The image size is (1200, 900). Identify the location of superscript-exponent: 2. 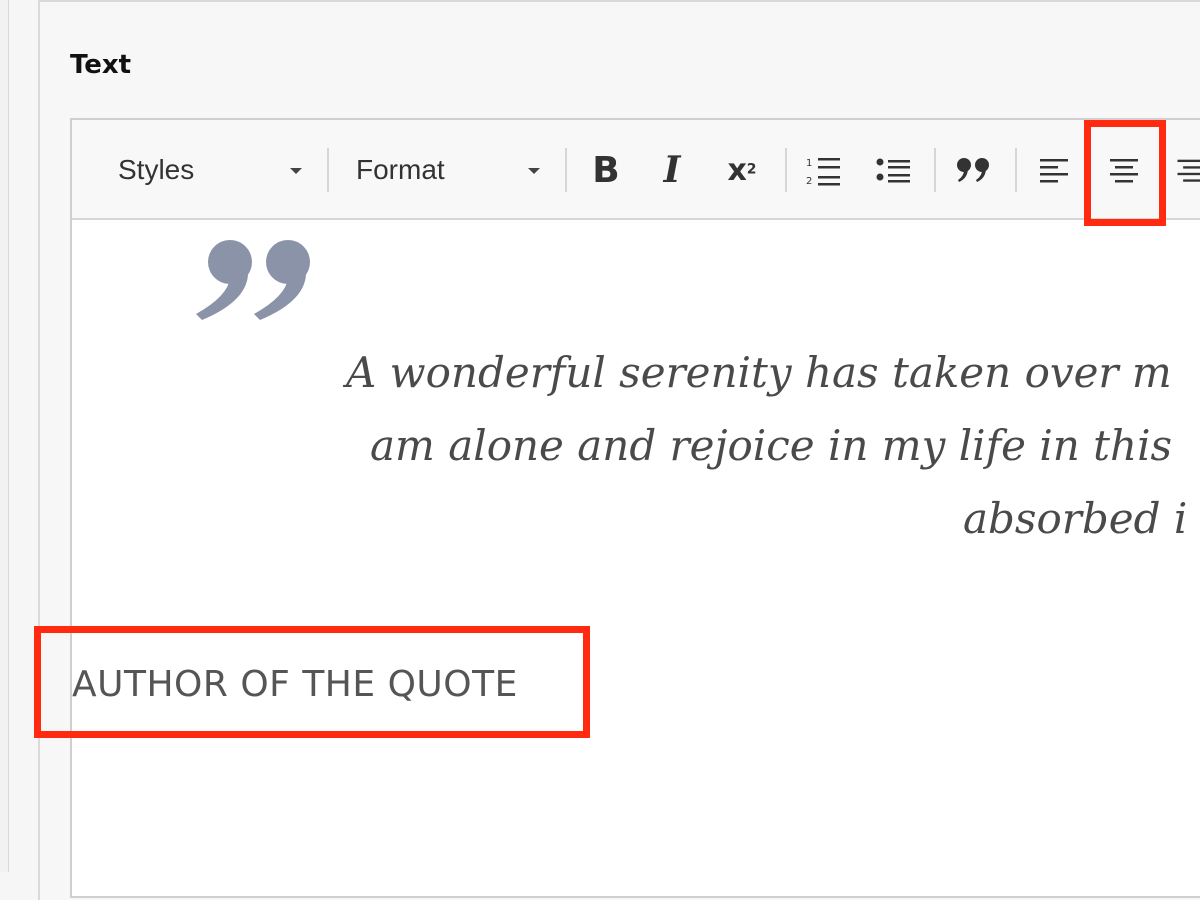
(752, 169).